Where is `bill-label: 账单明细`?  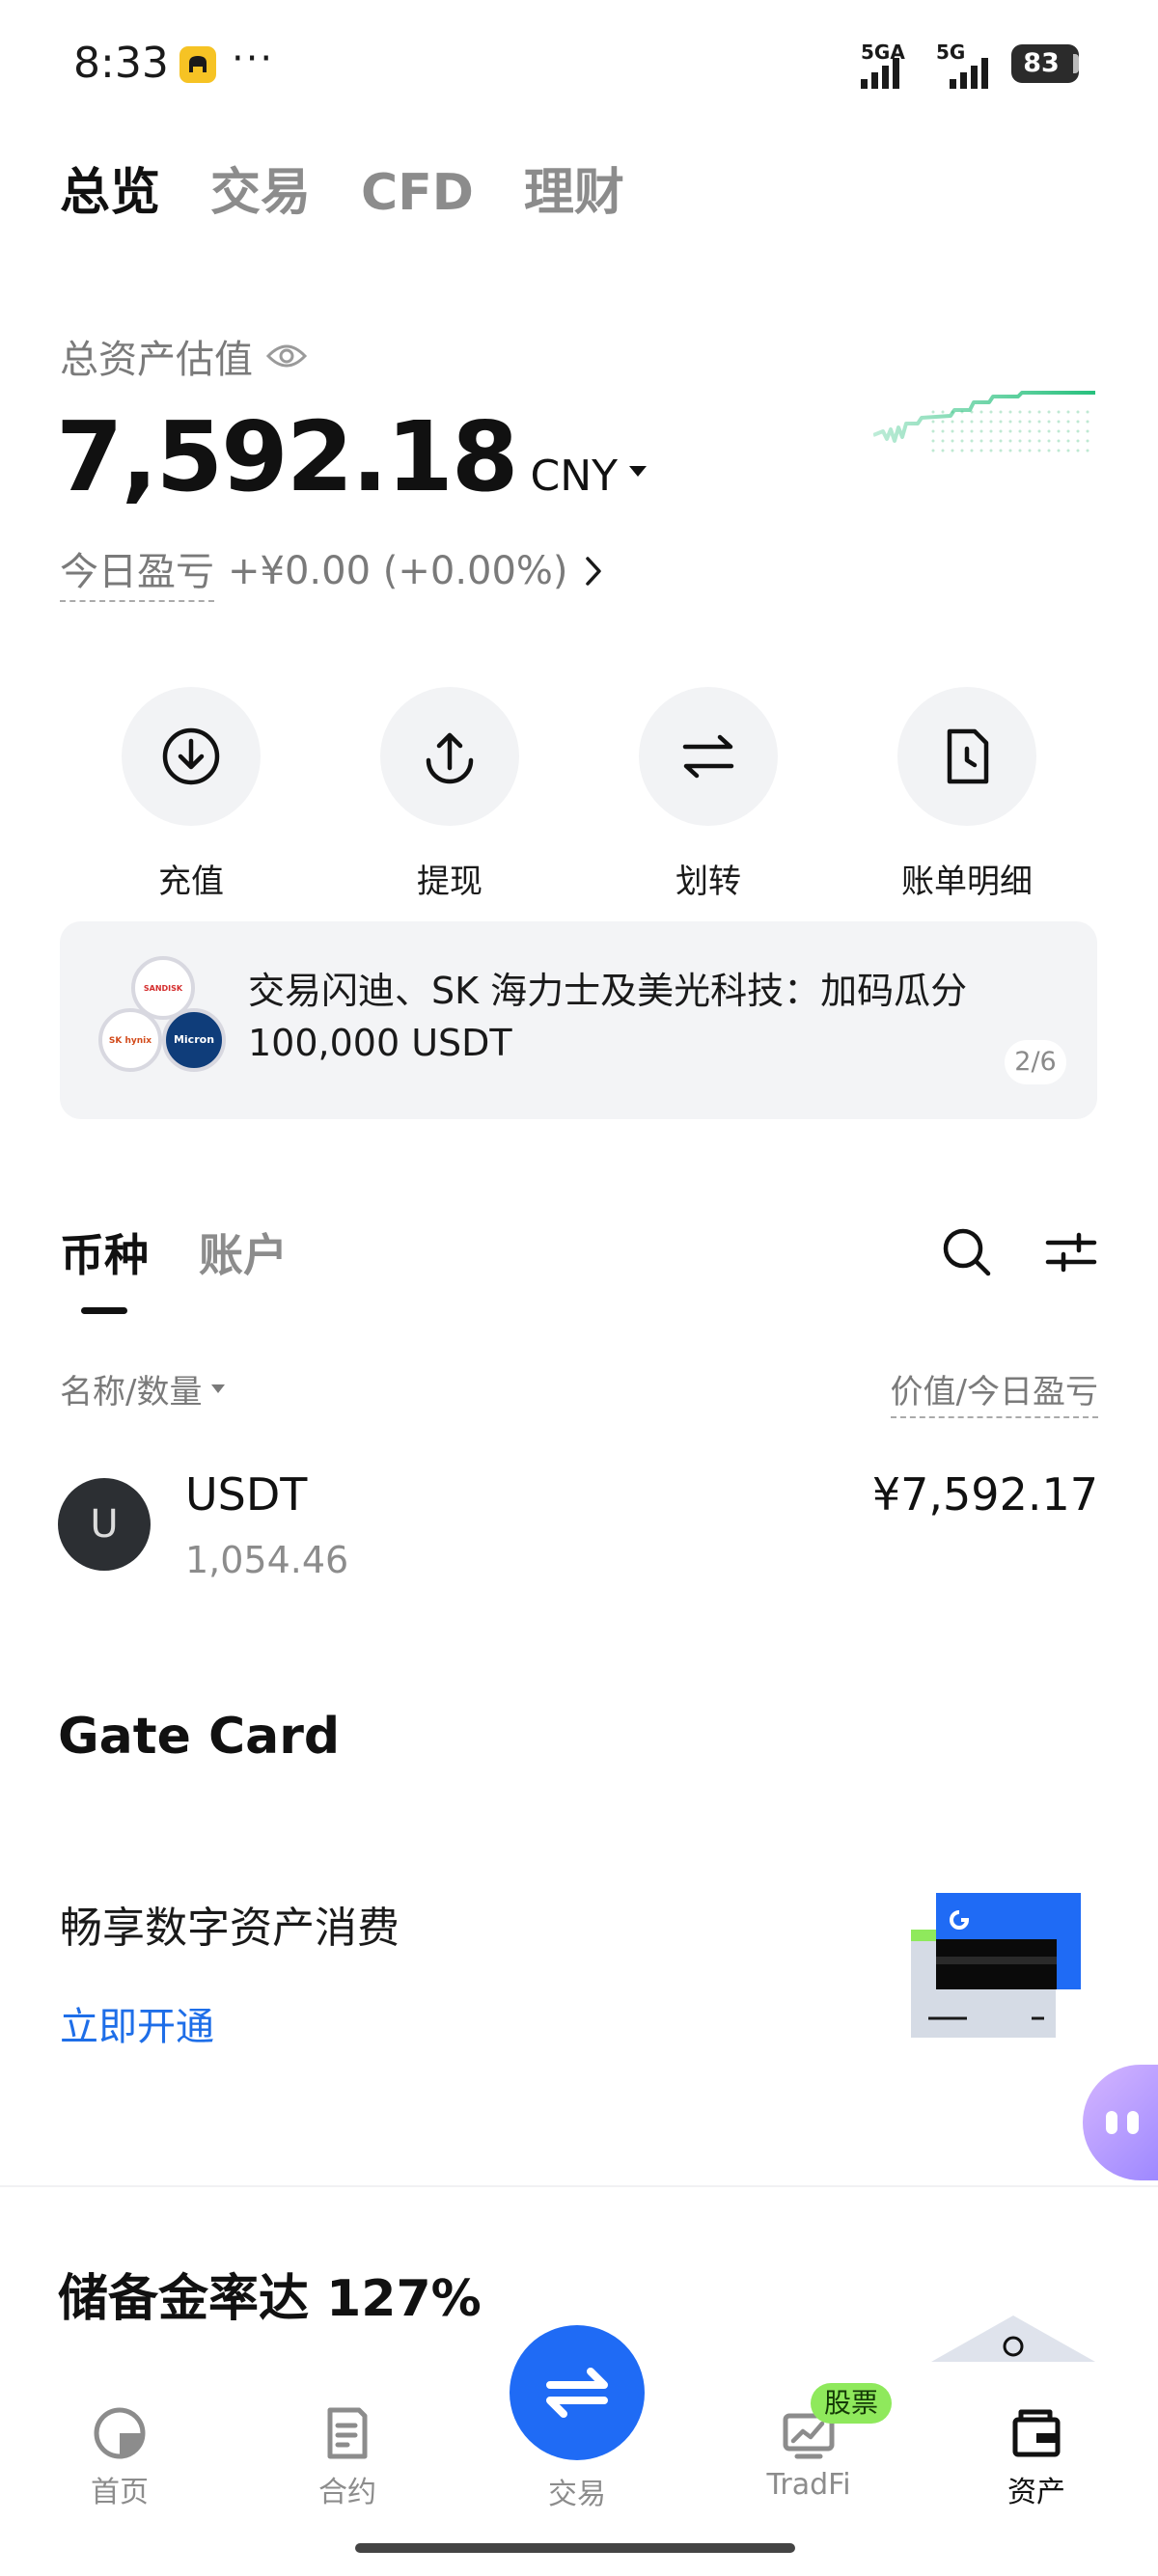
bill-label: 账单明细 is located at coordinates (967, 882).